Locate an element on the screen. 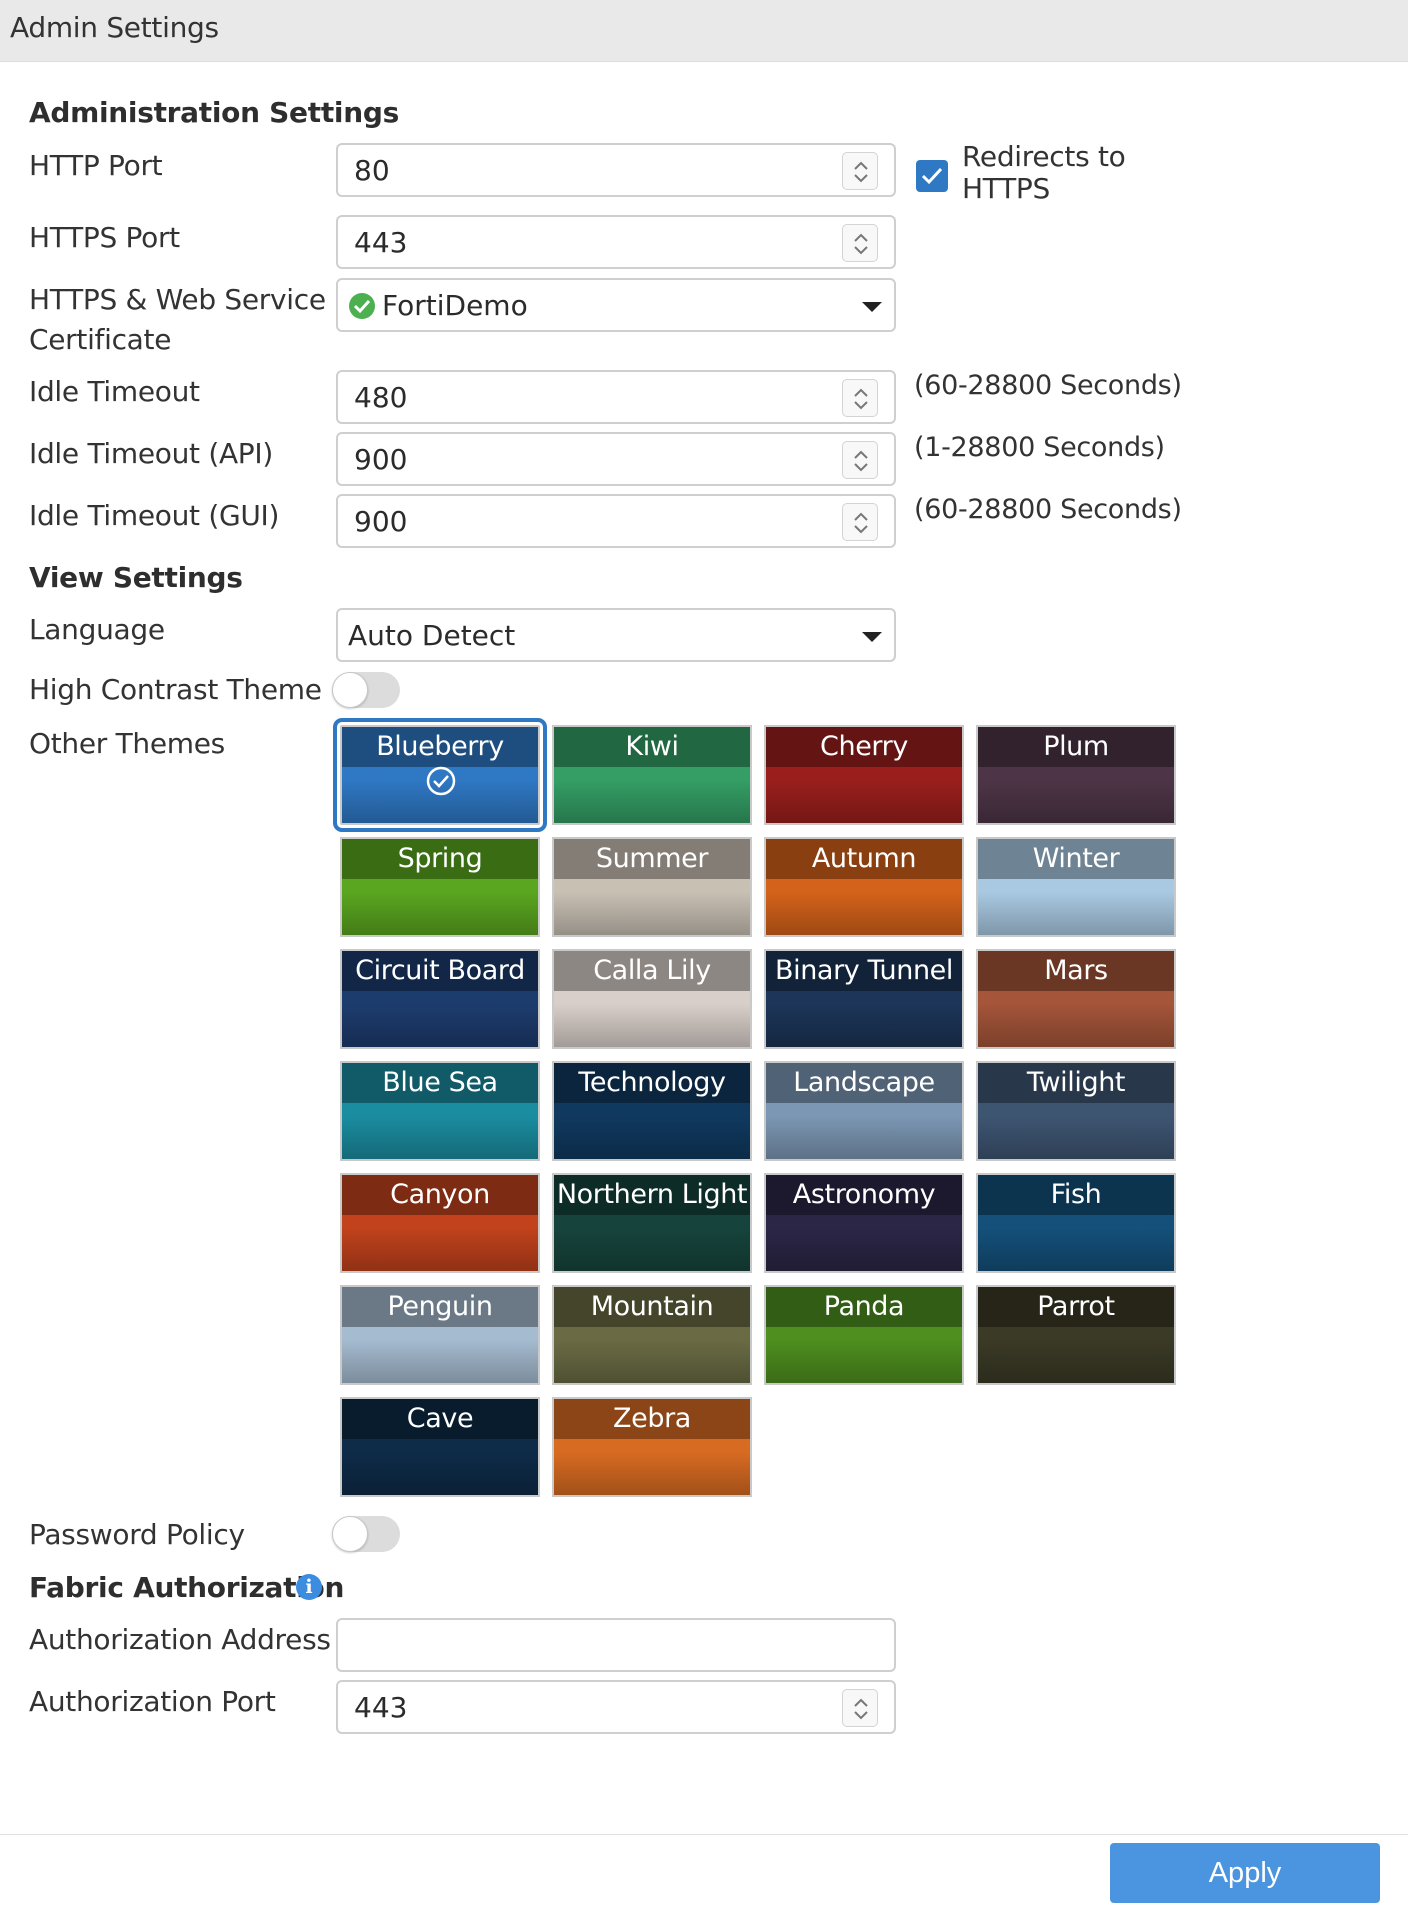 This screenshot has width=1408, height=1906. theme-name: Mountain is located at coordinates (652, 1307).